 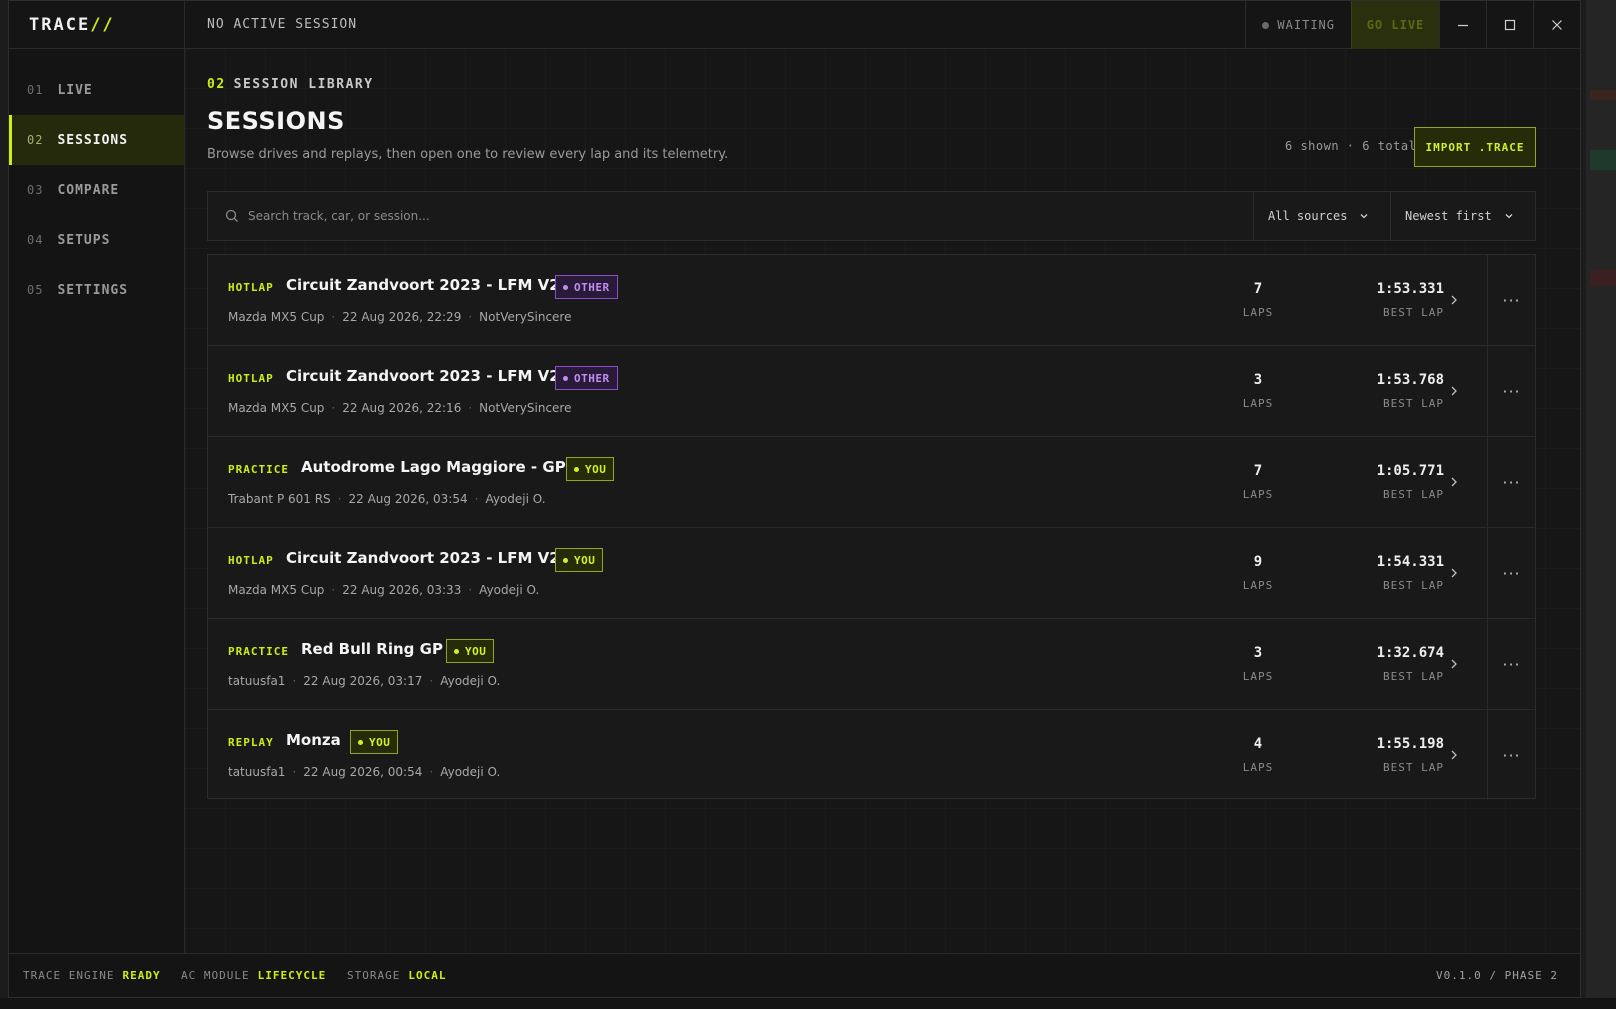 I want to click on laps-count: 3, so click(x=1258, y=653).